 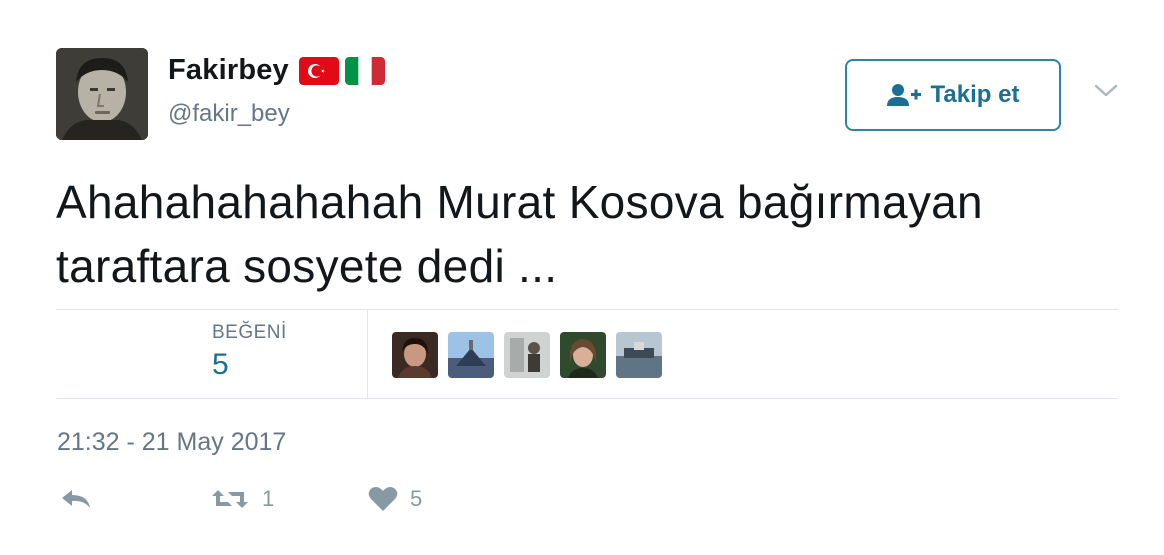 I want to click on likers-avatars, so click(x=527, y=355).